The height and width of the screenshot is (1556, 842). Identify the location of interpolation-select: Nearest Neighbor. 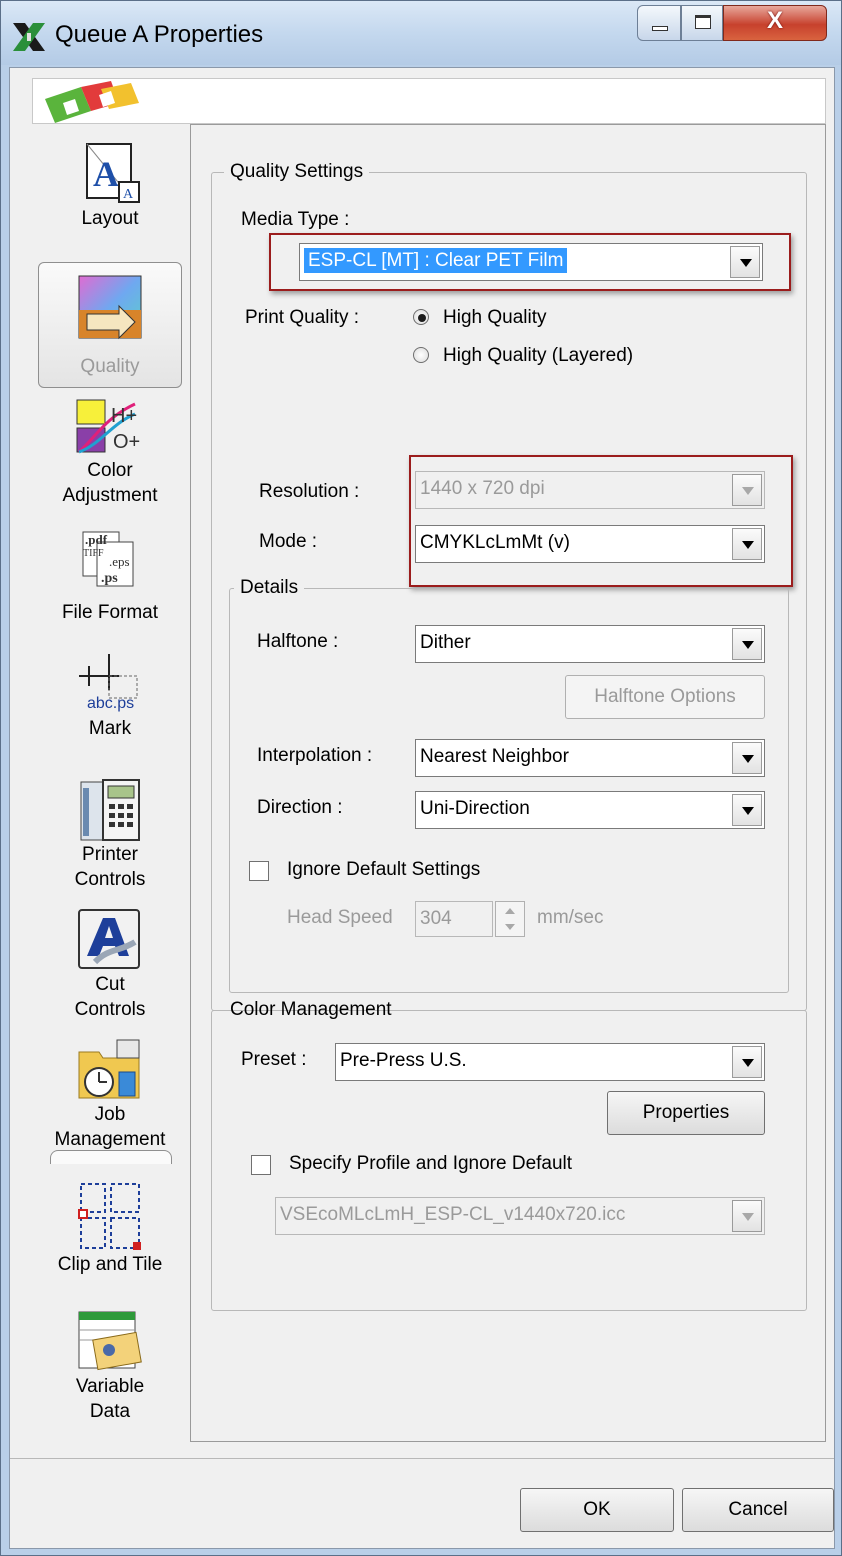
(590, 758).